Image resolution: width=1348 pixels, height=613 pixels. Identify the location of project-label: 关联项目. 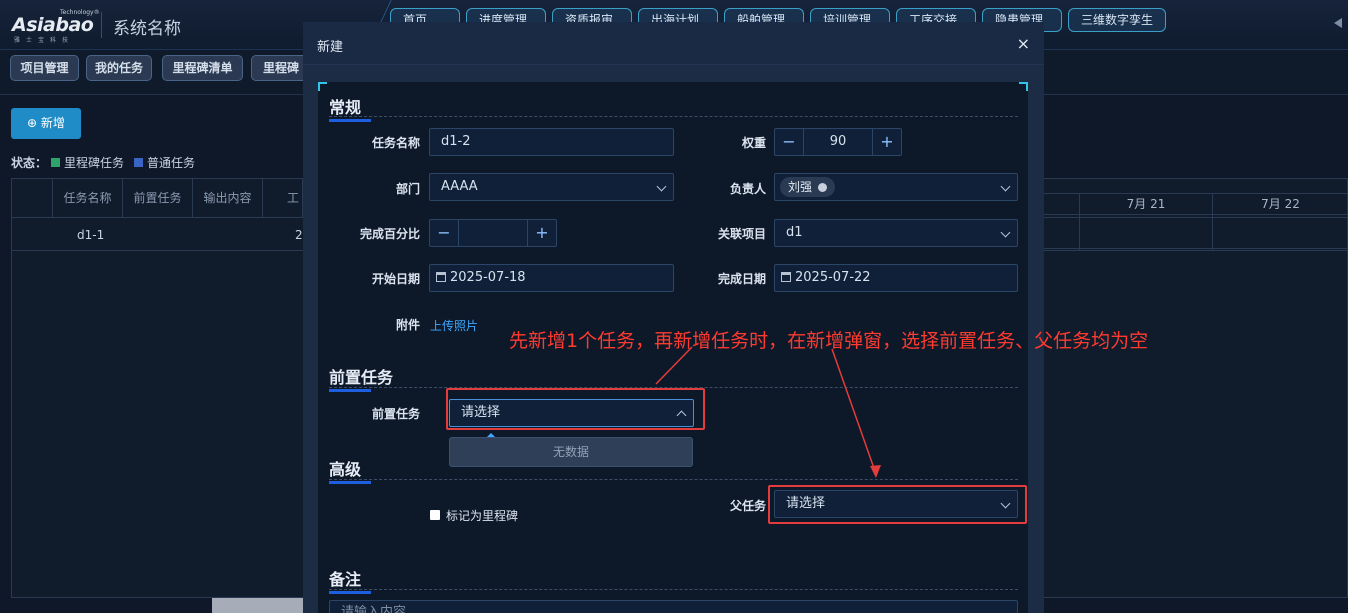
(741, 234).